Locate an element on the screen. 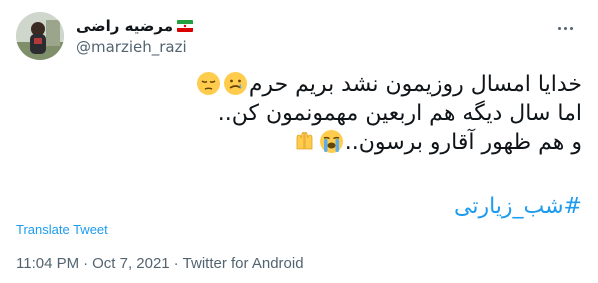 This screenshot has width=598, height=283. folded-hands-icon is located at coordinates (304, 141).